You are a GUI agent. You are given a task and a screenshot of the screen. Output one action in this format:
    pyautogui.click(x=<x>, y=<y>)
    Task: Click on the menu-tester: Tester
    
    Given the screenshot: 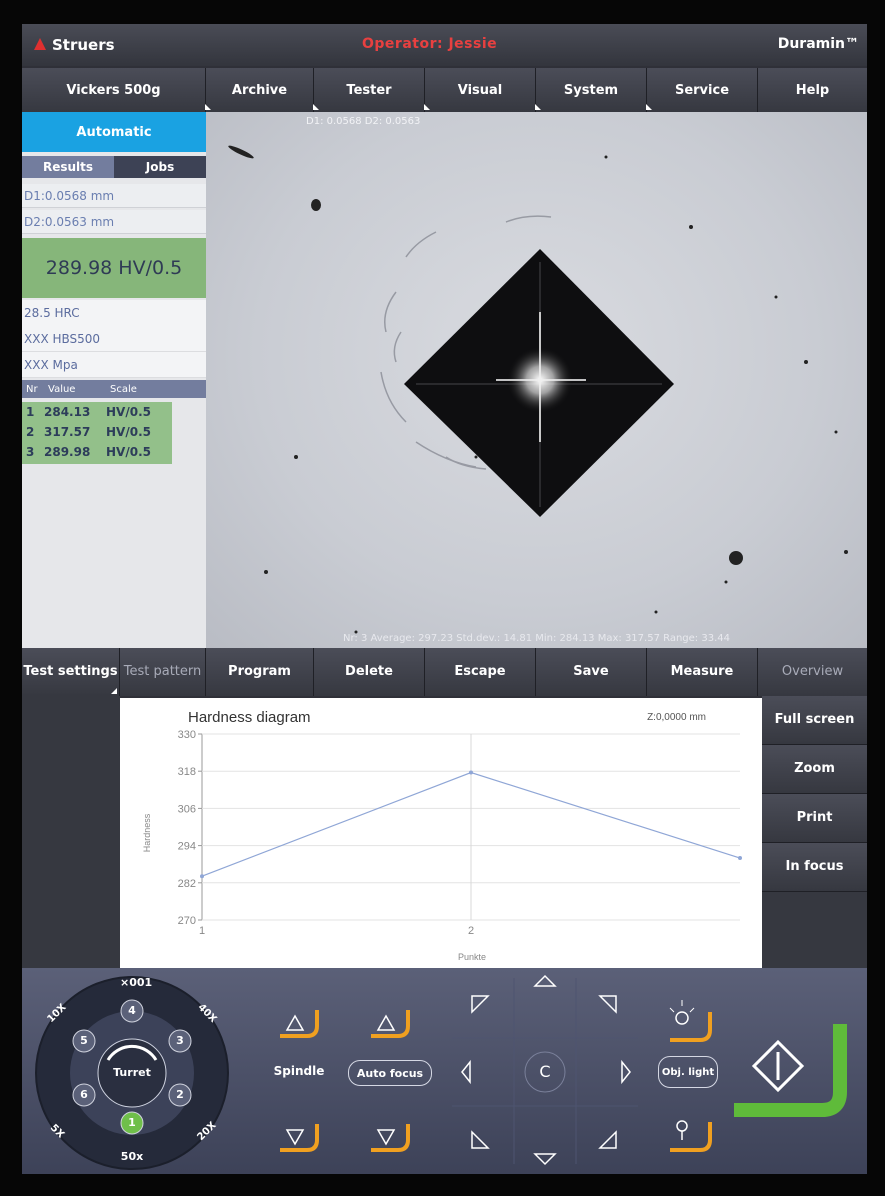 What is the action you would take?
    pyautogui.click(x=369, y=90)
    